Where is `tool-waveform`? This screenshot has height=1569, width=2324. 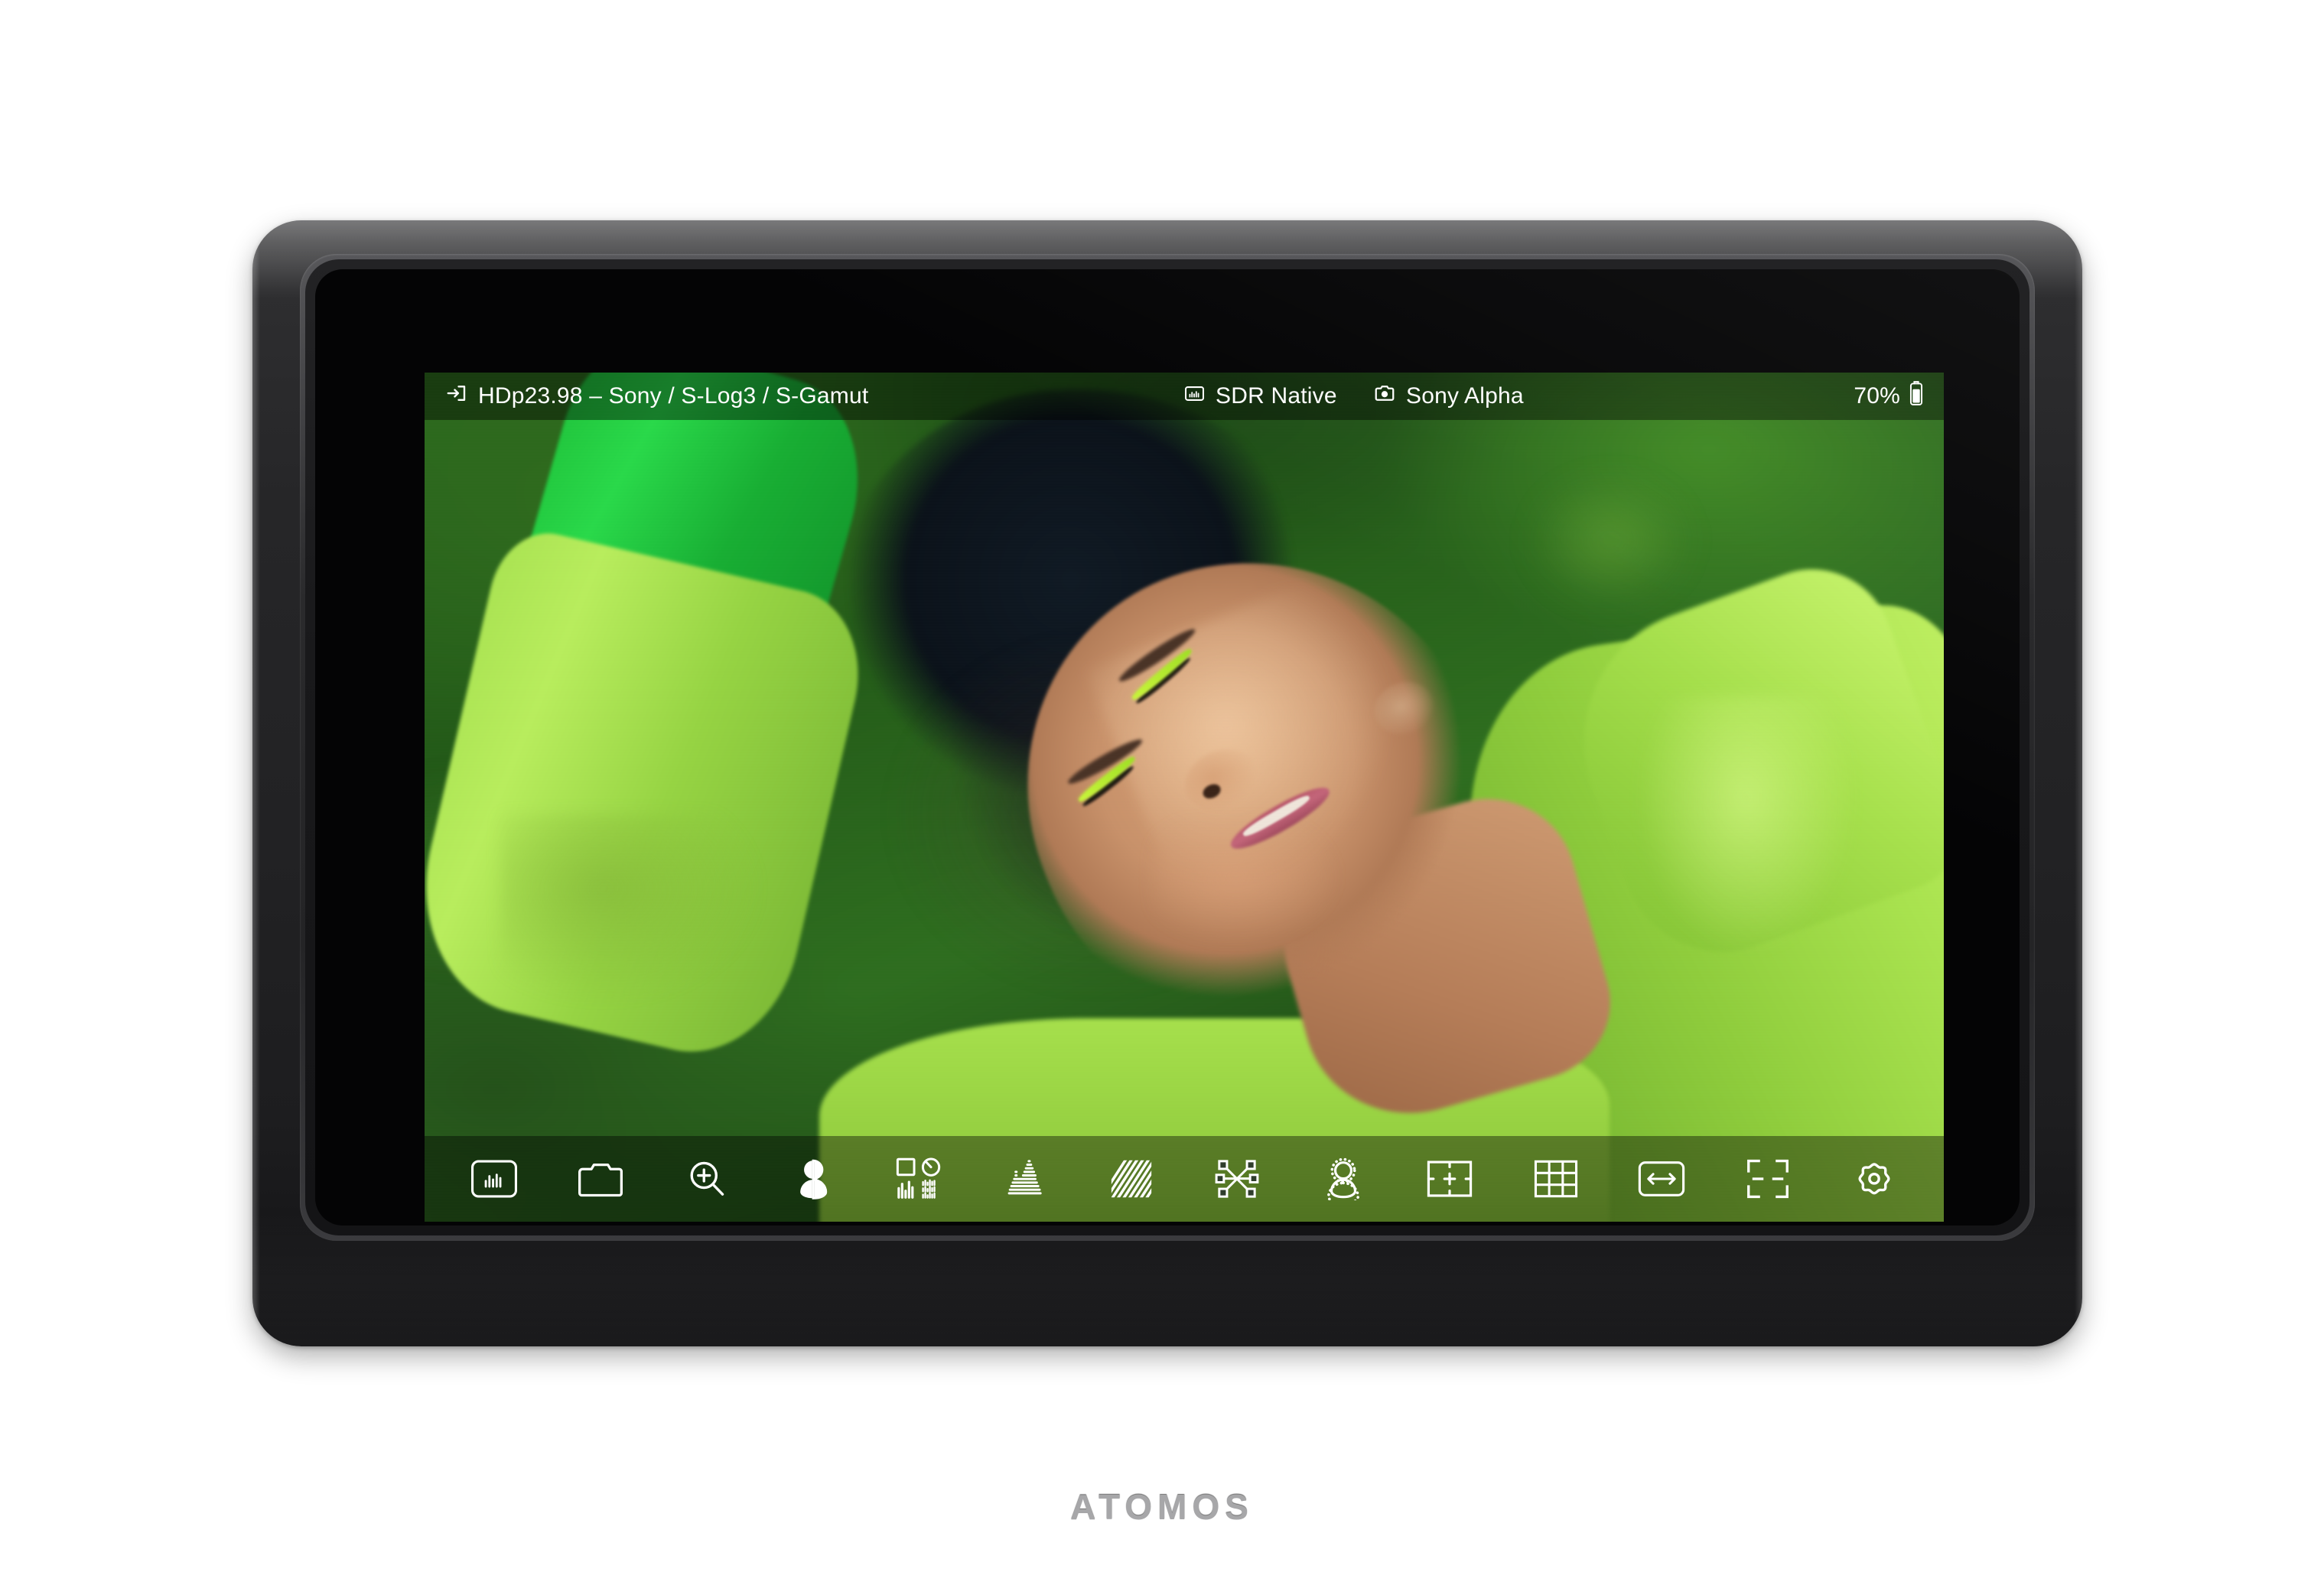
tool-waveform is located at coordinates (1026, 1179).